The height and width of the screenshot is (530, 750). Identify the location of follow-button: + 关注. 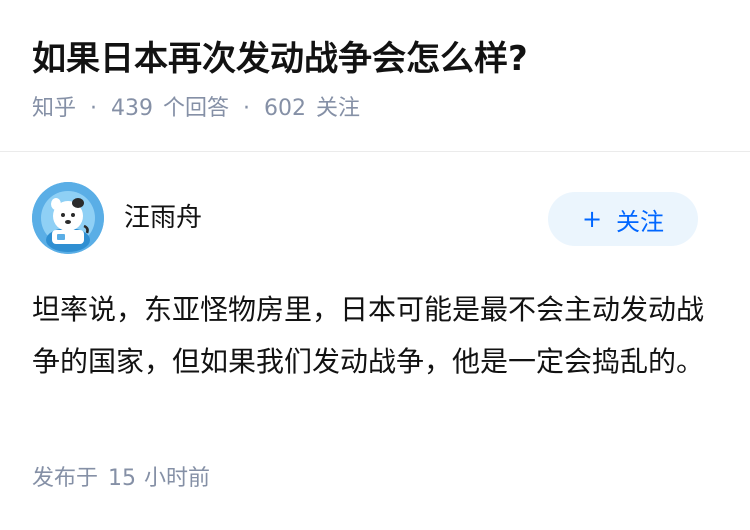
(623, 219).